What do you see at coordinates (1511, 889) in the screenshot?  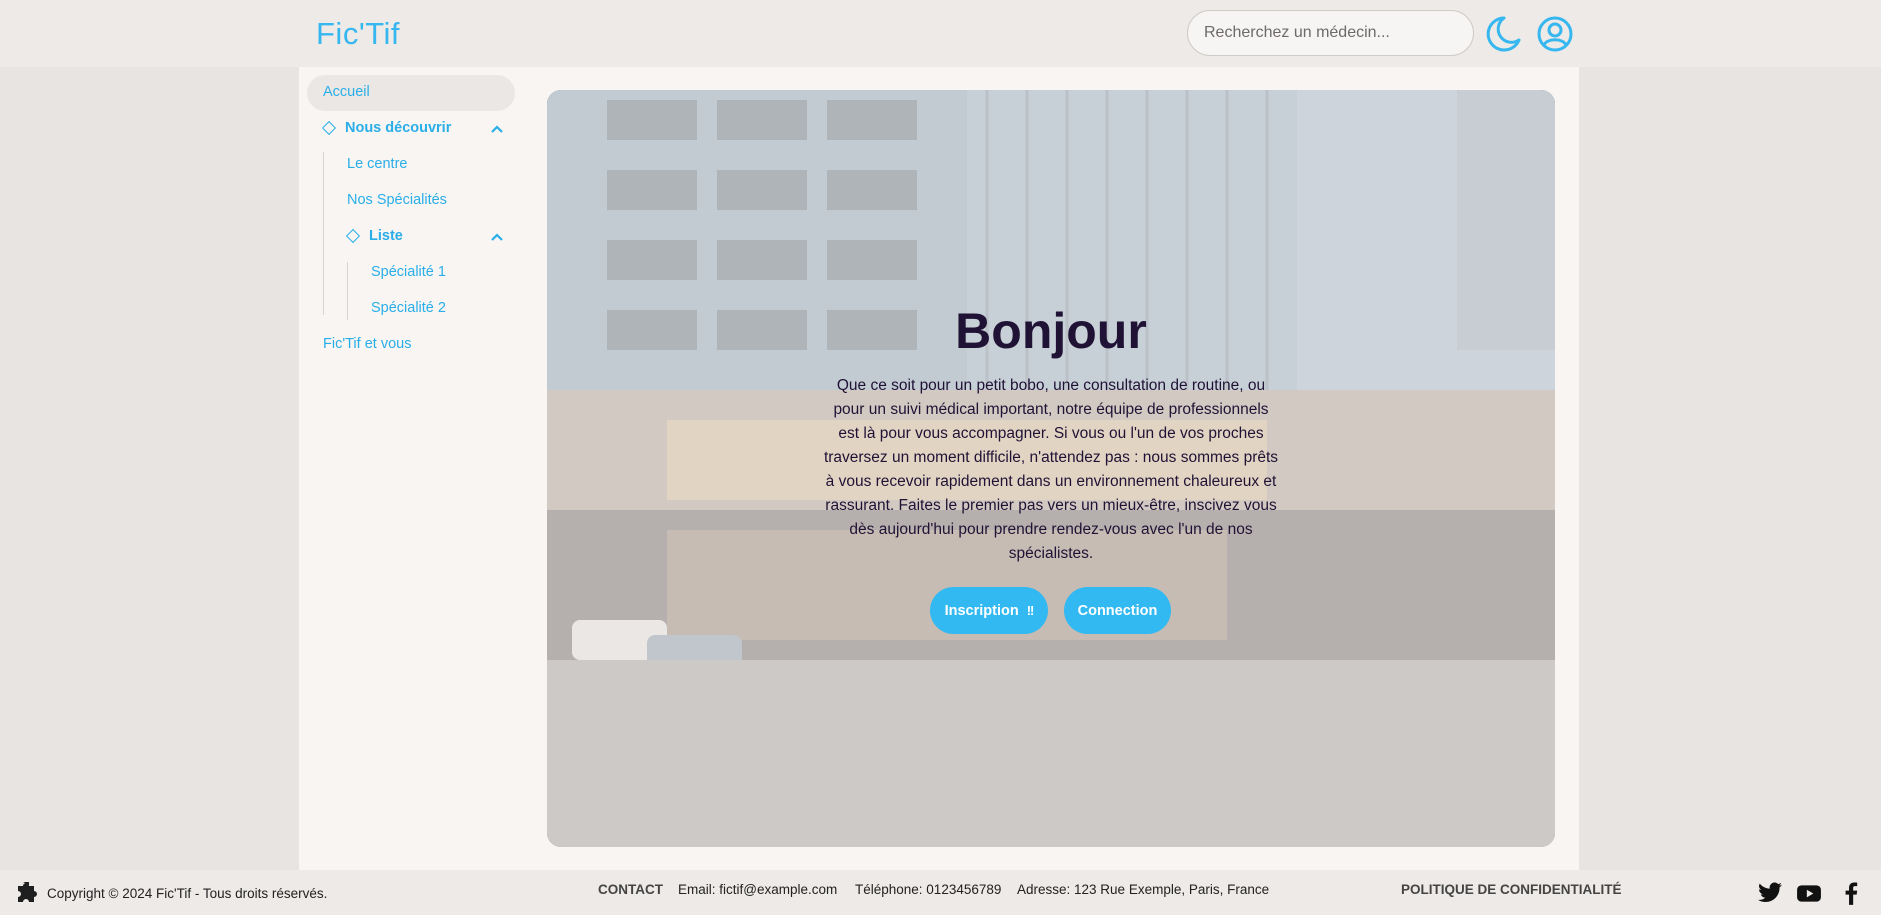 I see `privacy-link: POLITIQUE DE CONFIDENTIALITÉ` at bounding box center [1511, 889].